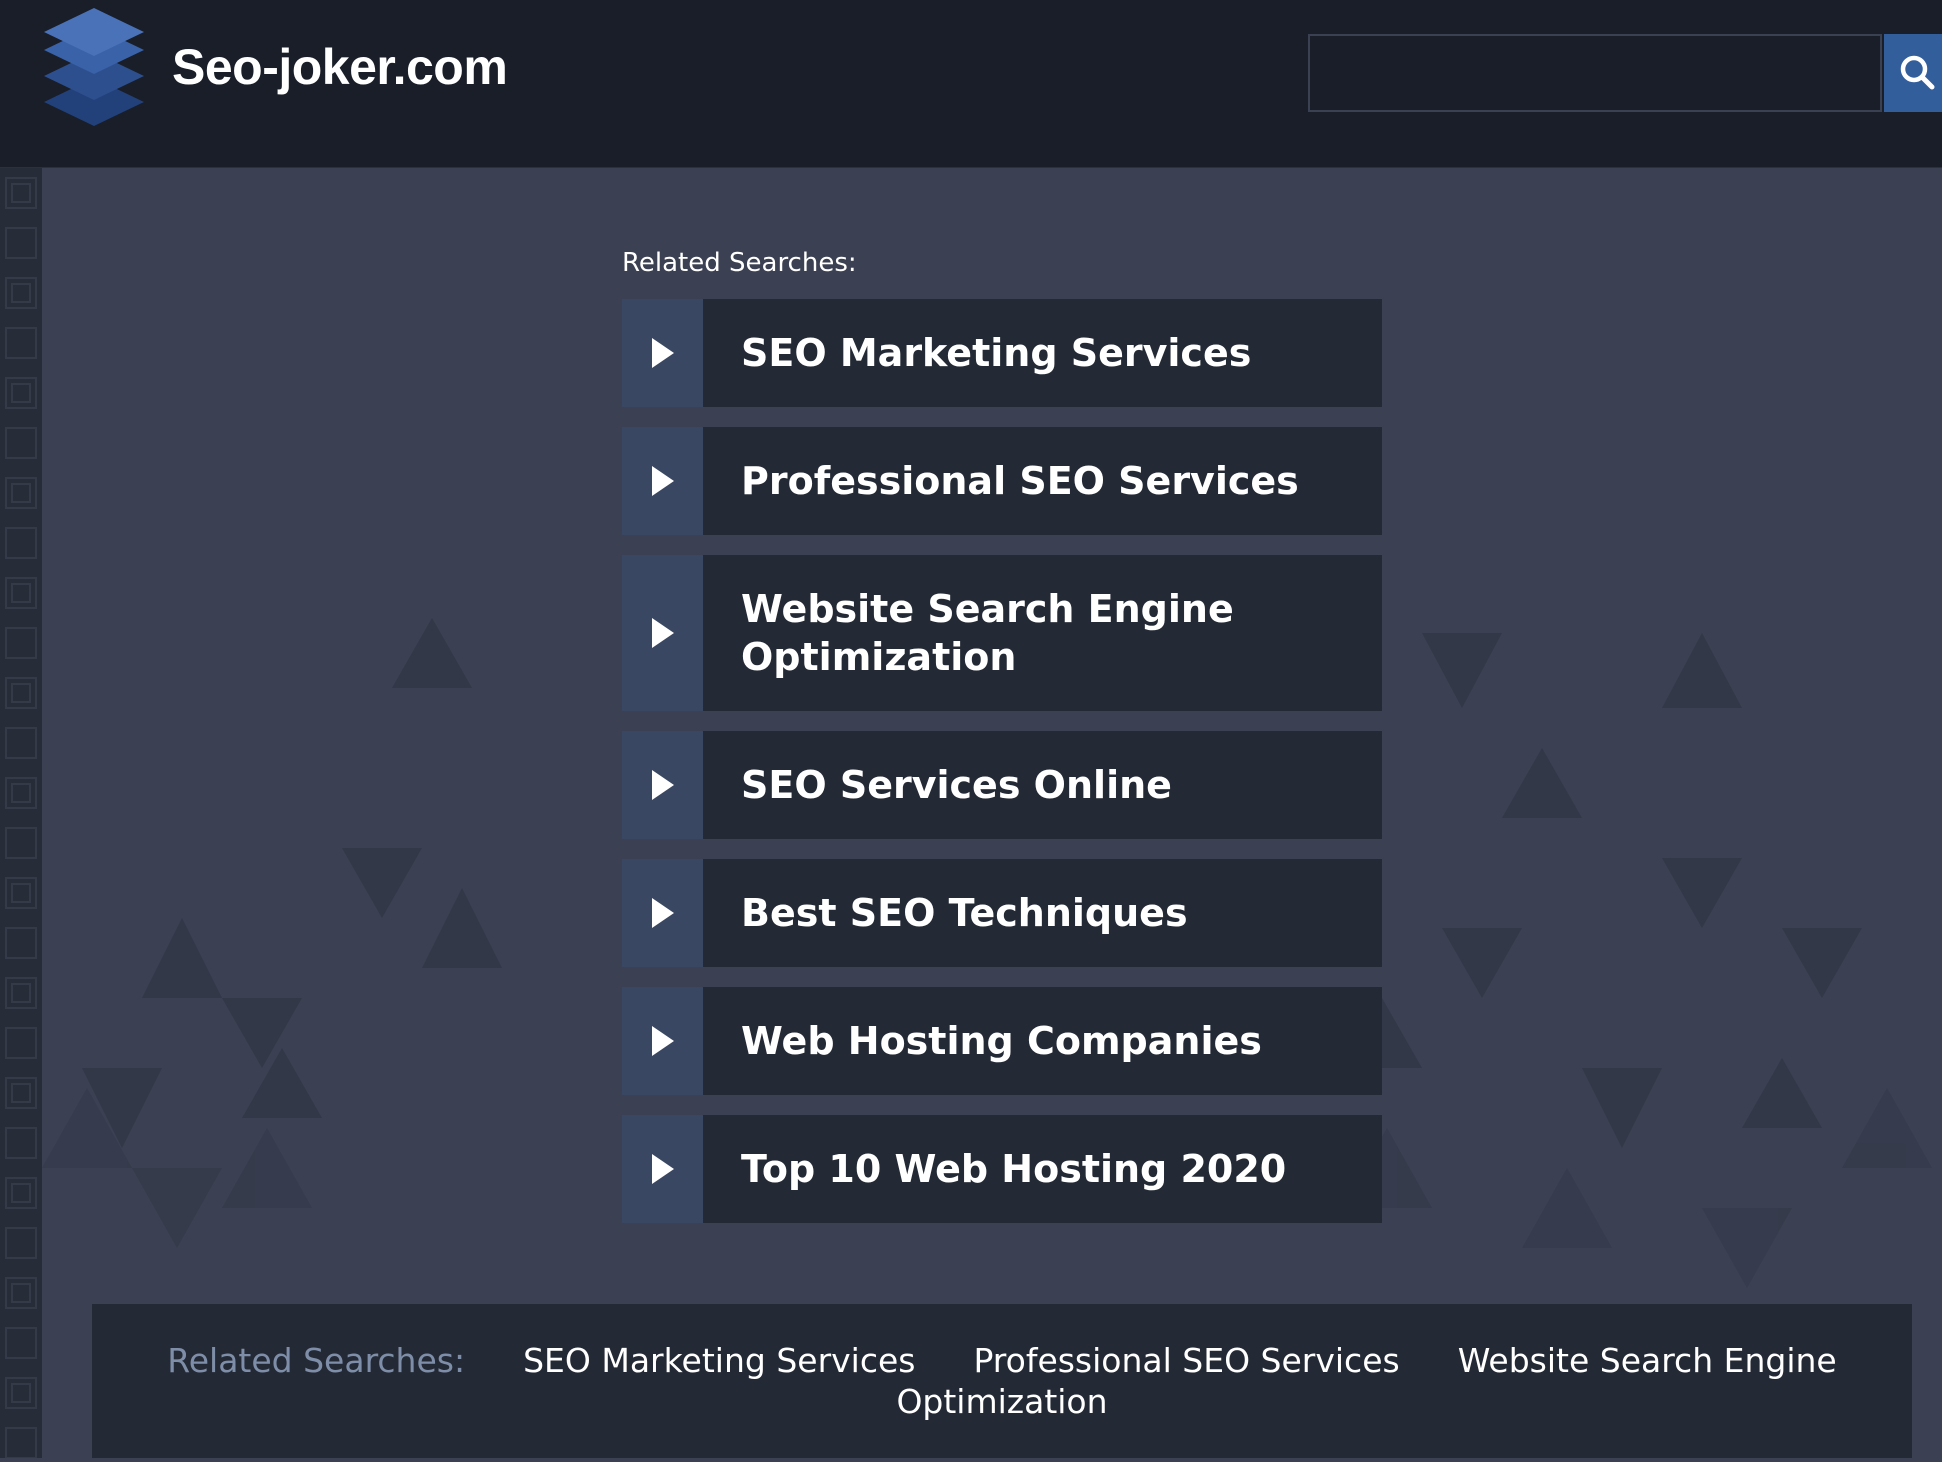 Image resolution: width=1942 pixels, height=1462 pixels. I want to click on related-search-label: Web Hosting Companies, so click(1001, 1041).